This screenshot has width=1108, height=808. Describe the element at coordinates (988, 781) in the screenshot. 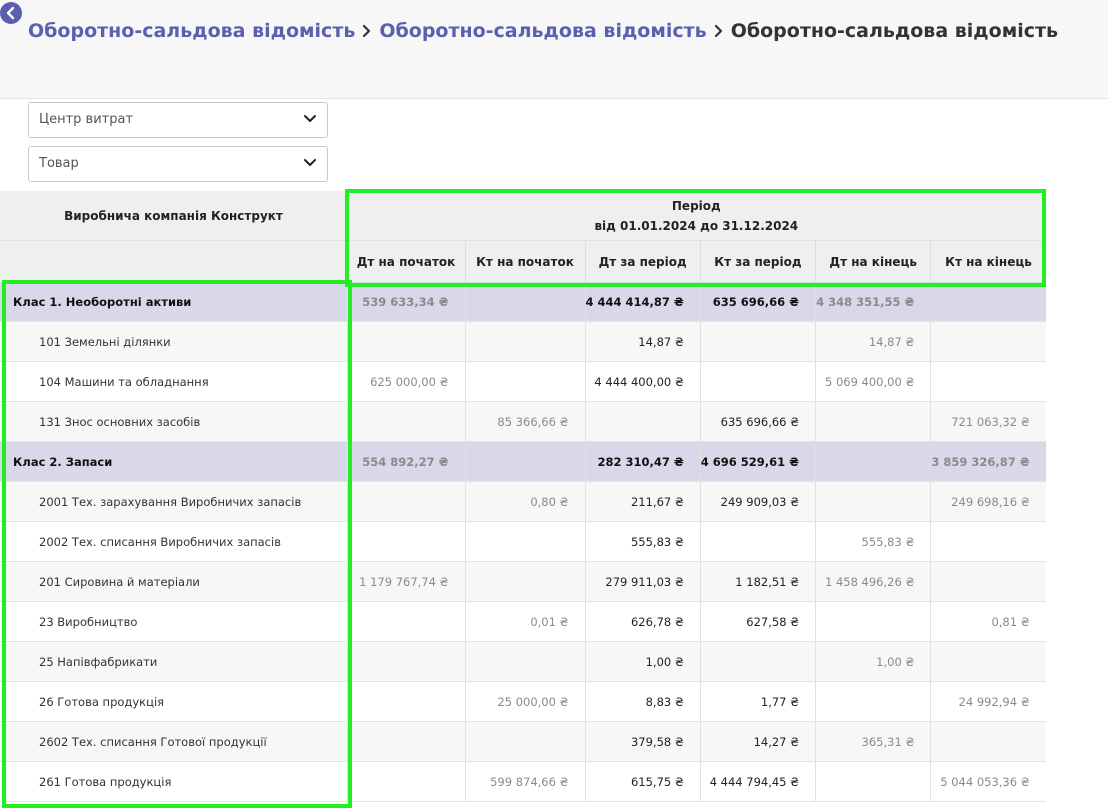

I see `cell: 5 044 053,36 ₴` at that location.